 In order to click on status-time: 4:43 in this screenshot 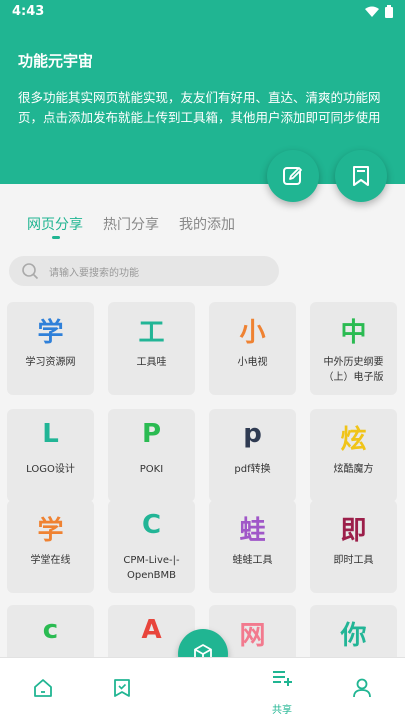, I will do `click(28, 11)`.